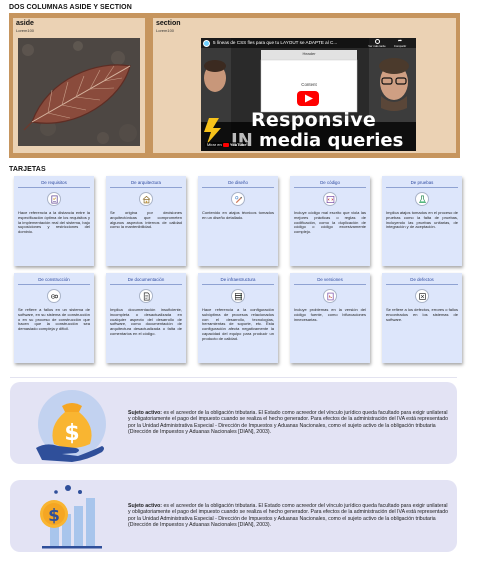 Image resolution: width=480 pixels, height=561 pixels. I want to click on aside-subtitle: Lorem100, so click(25, 30).